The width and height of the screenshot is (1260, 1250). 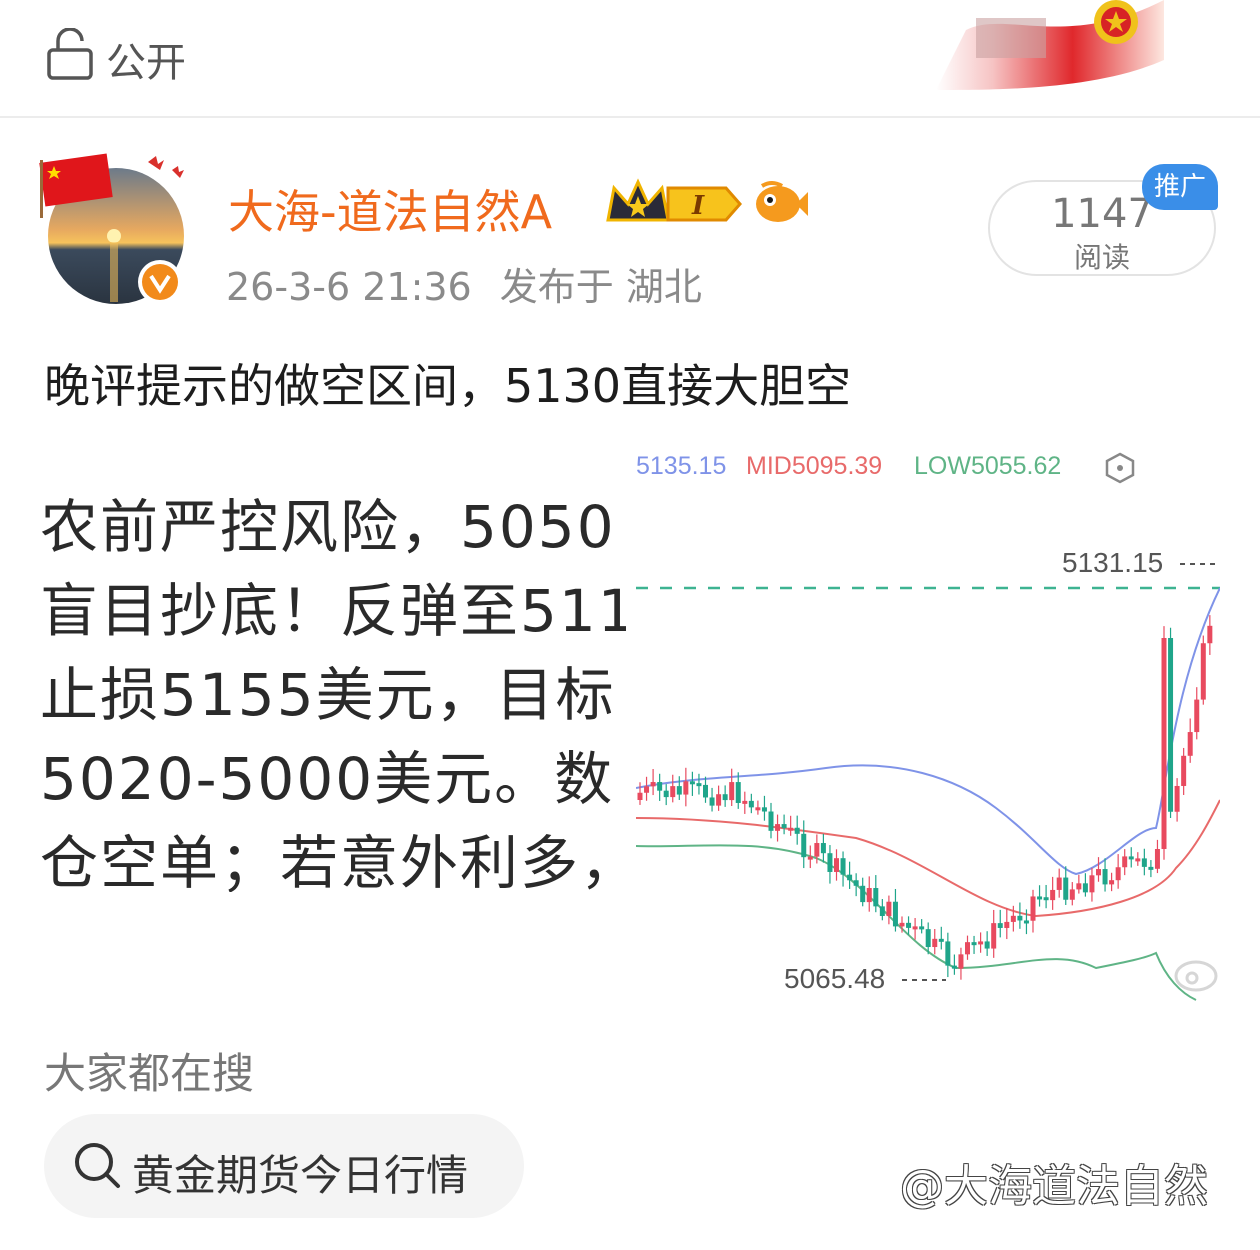 What do you see at coordinates (781, 202) in the screenshot?
I see `fish-badge-icon` at bounding box center [781, 202].